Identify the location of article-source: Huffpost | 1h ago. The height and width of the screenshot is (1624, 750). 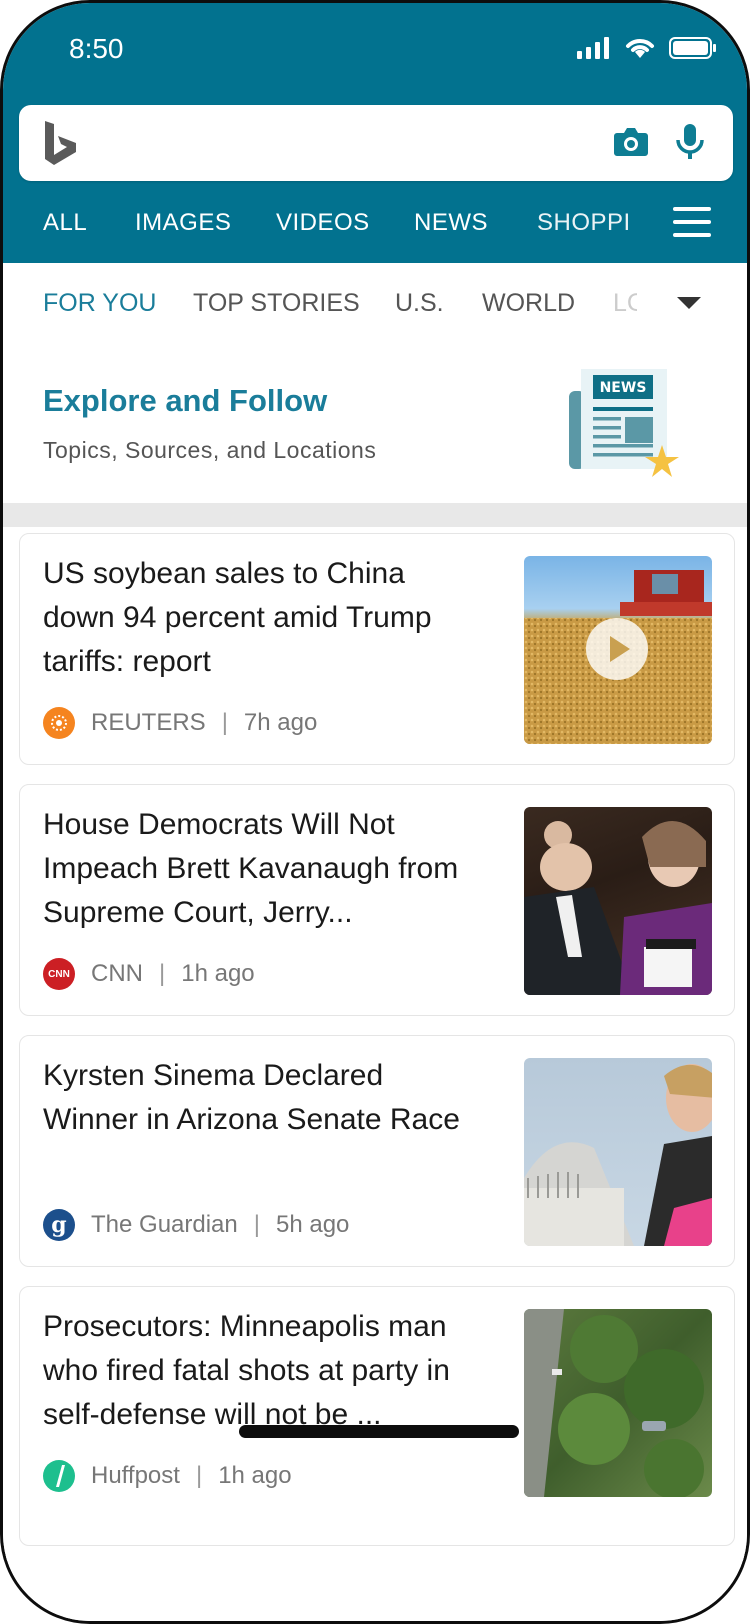
(167, 1476).